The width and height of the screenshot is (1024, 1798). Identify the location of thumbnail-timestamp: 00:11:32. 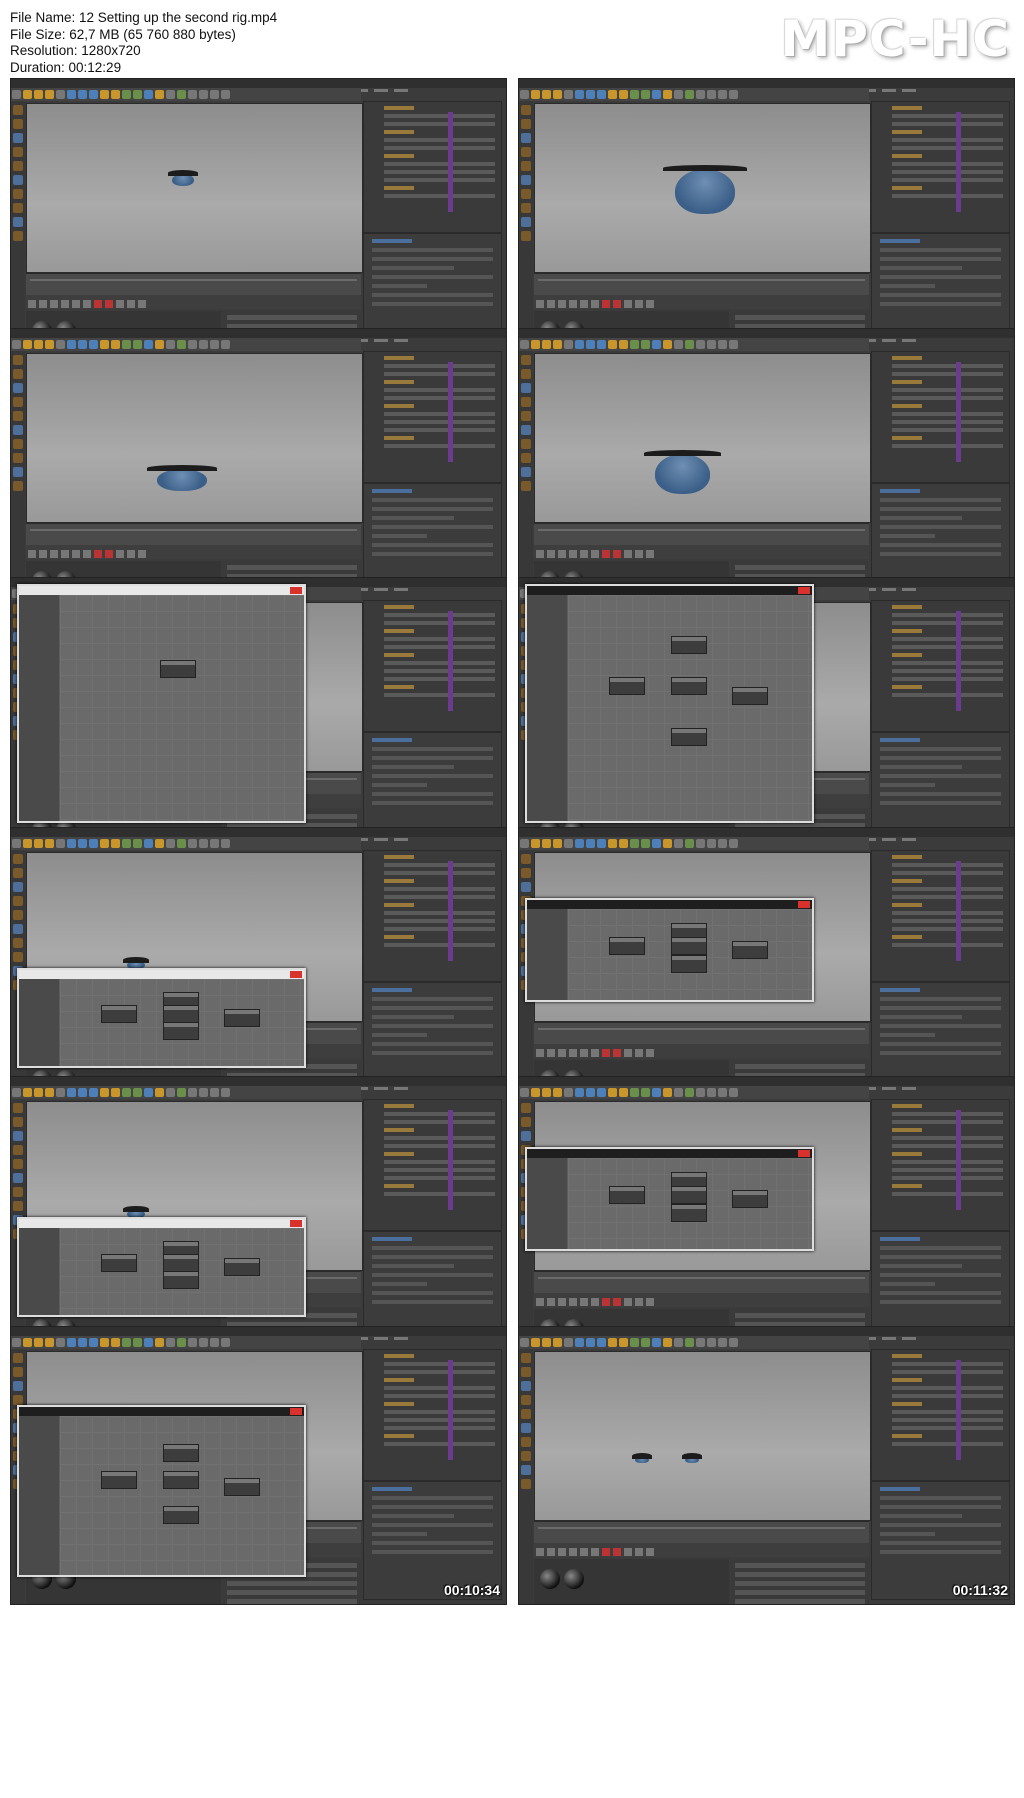
(980, 1590).